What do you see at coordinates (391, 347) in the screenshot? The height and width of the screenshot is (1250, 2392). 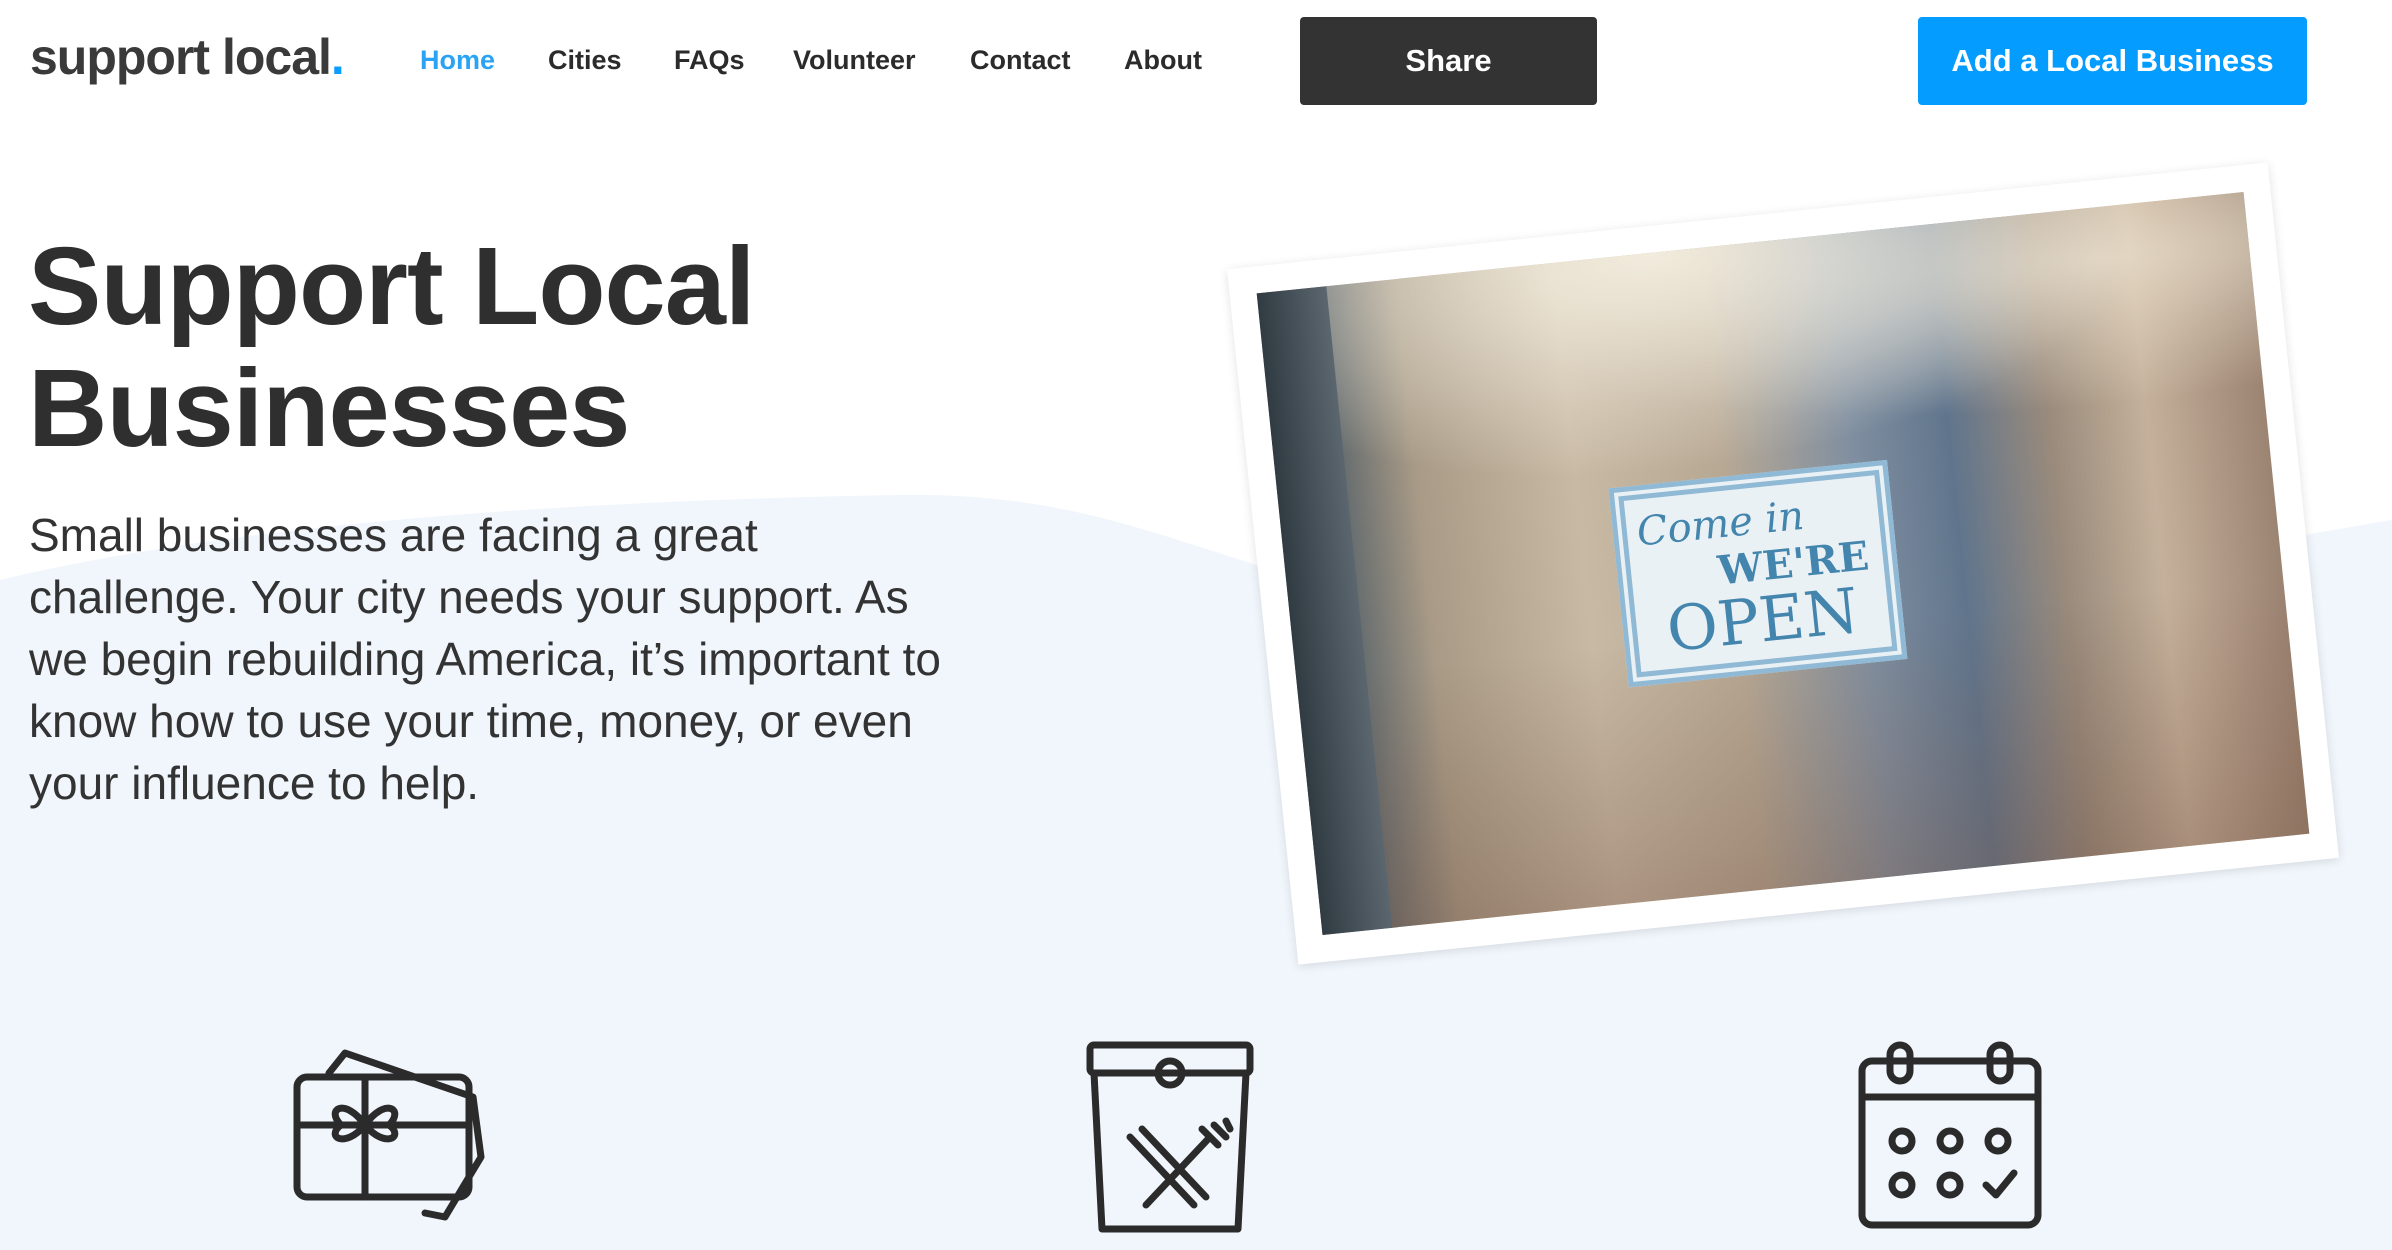 I see `page-title: Support Local Businesses` at bounding box center [391, 347].